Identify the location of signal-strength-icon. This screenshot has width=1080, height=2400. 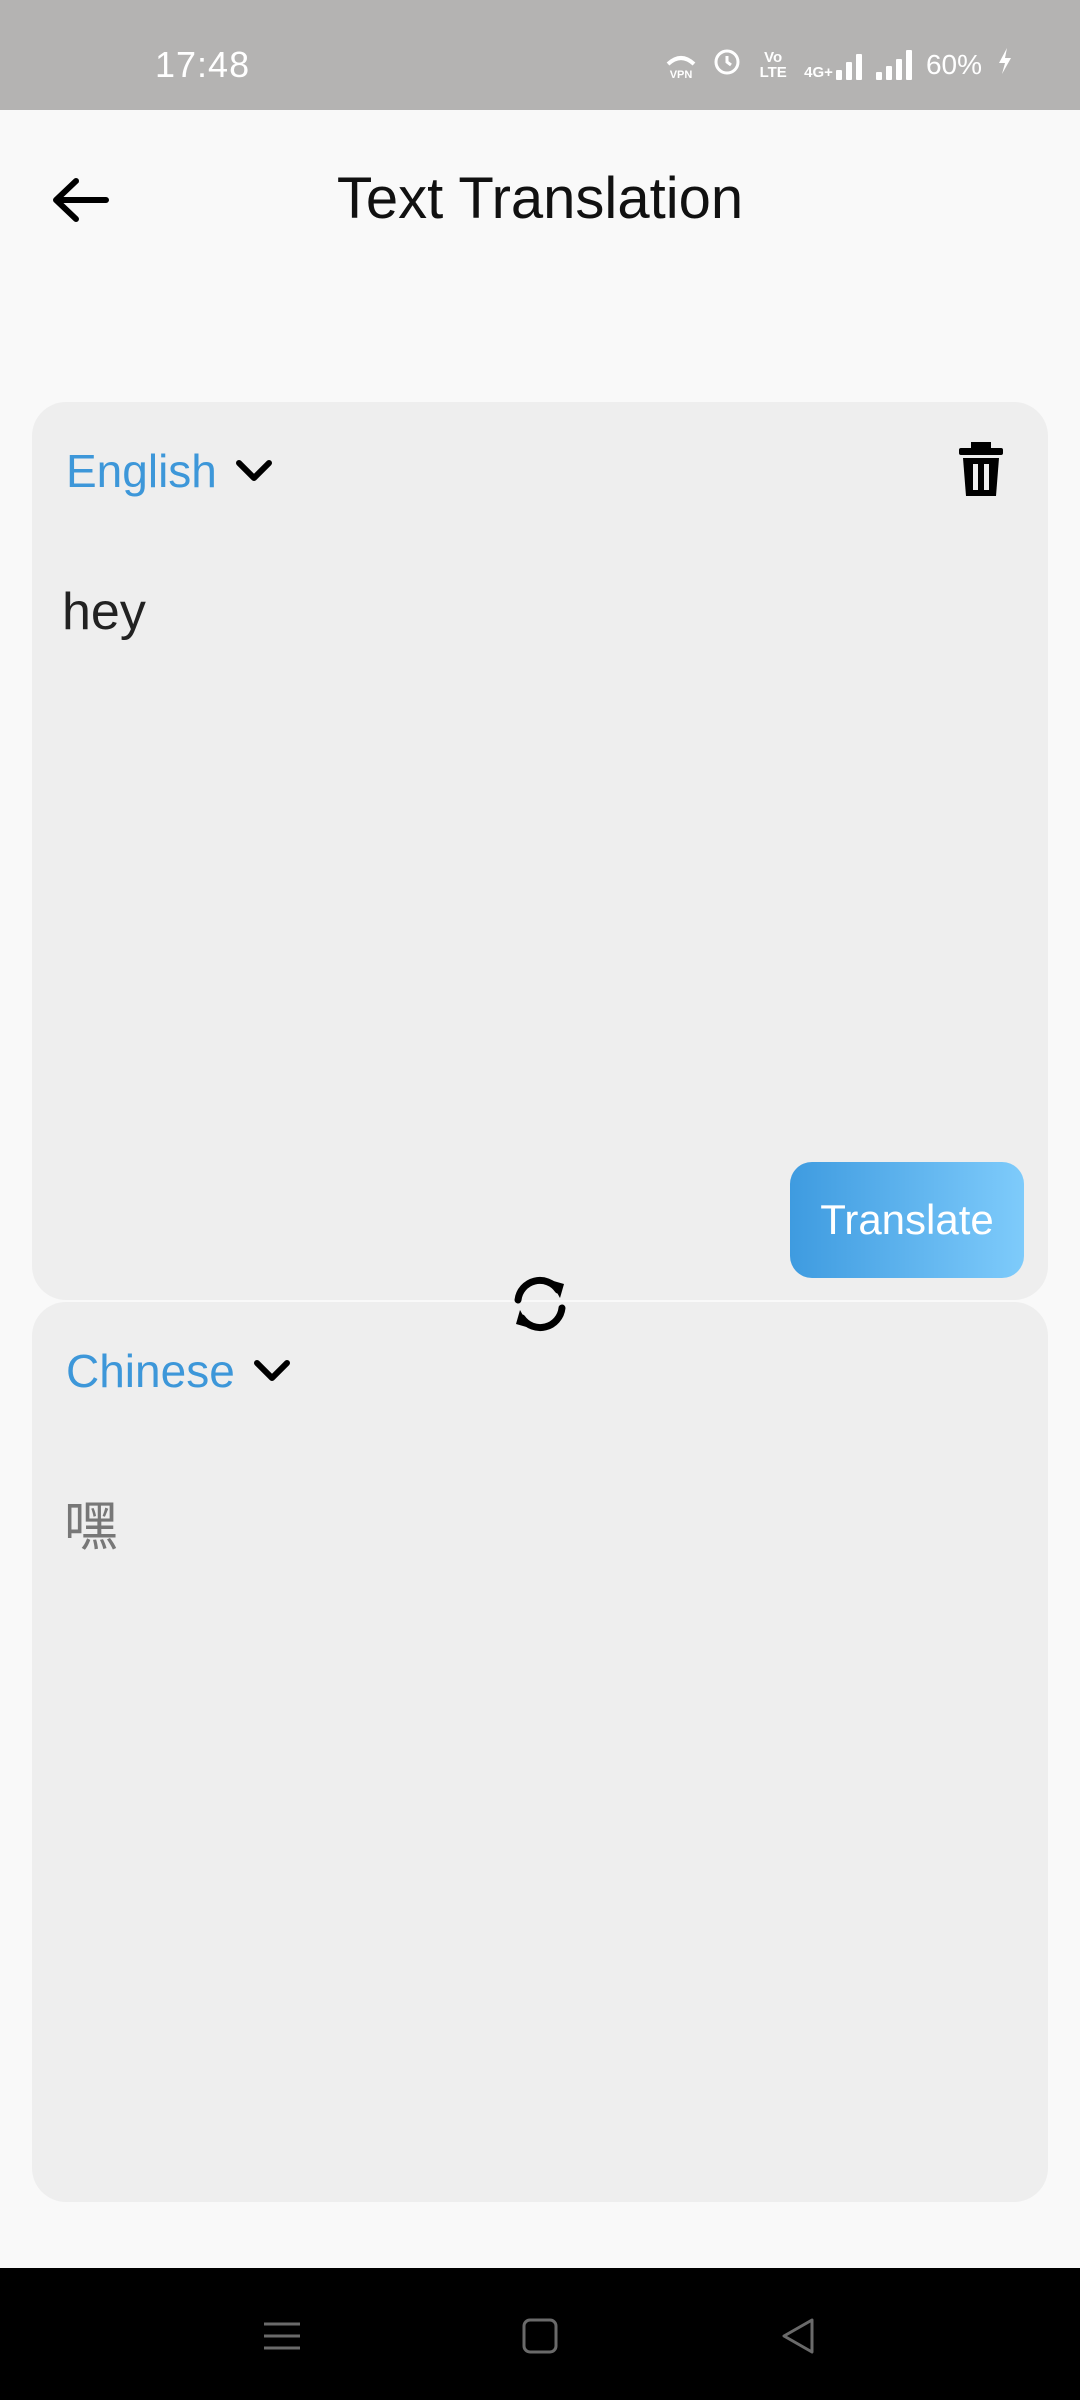
(893, 64).